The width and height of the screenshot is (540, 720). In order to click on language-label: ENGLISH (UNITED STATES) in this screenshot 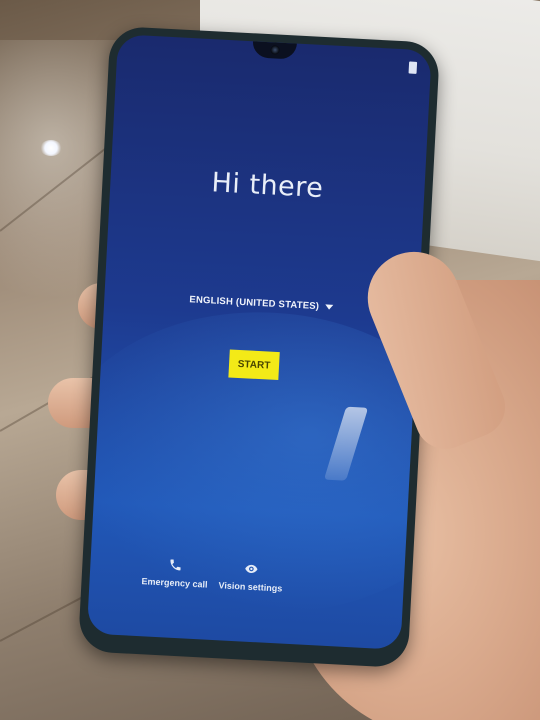, I will do `click(254, 303)`.